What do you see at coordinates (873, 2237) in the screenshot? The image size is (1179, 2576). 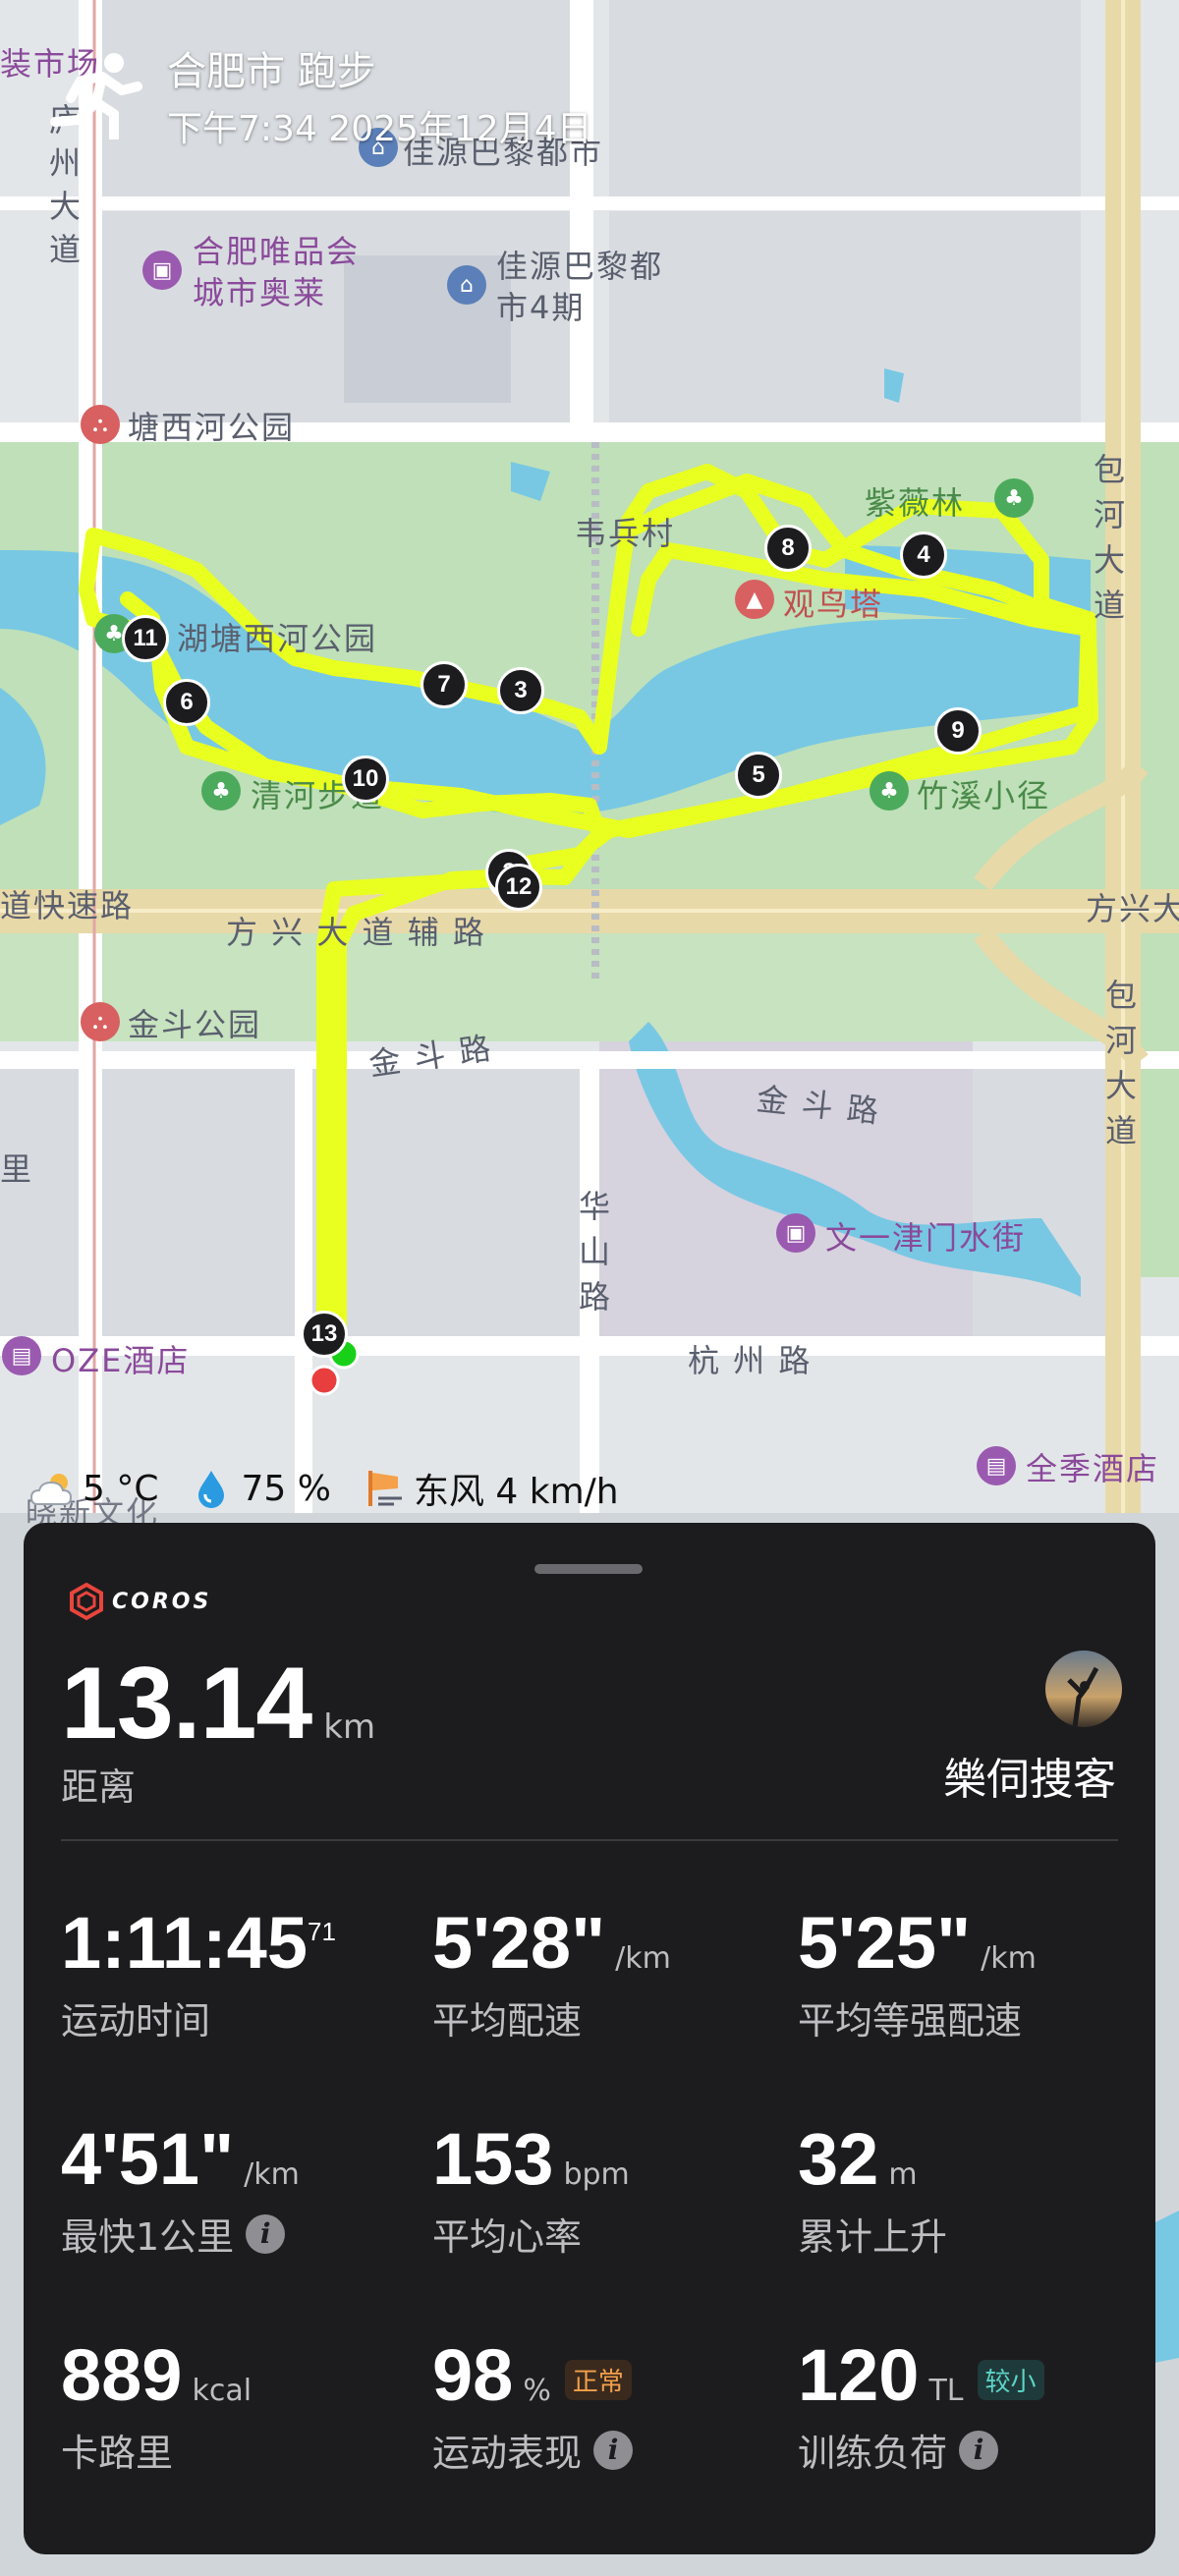 I see `elevation-label: 累计上升` at bounding box center [873, 2237].